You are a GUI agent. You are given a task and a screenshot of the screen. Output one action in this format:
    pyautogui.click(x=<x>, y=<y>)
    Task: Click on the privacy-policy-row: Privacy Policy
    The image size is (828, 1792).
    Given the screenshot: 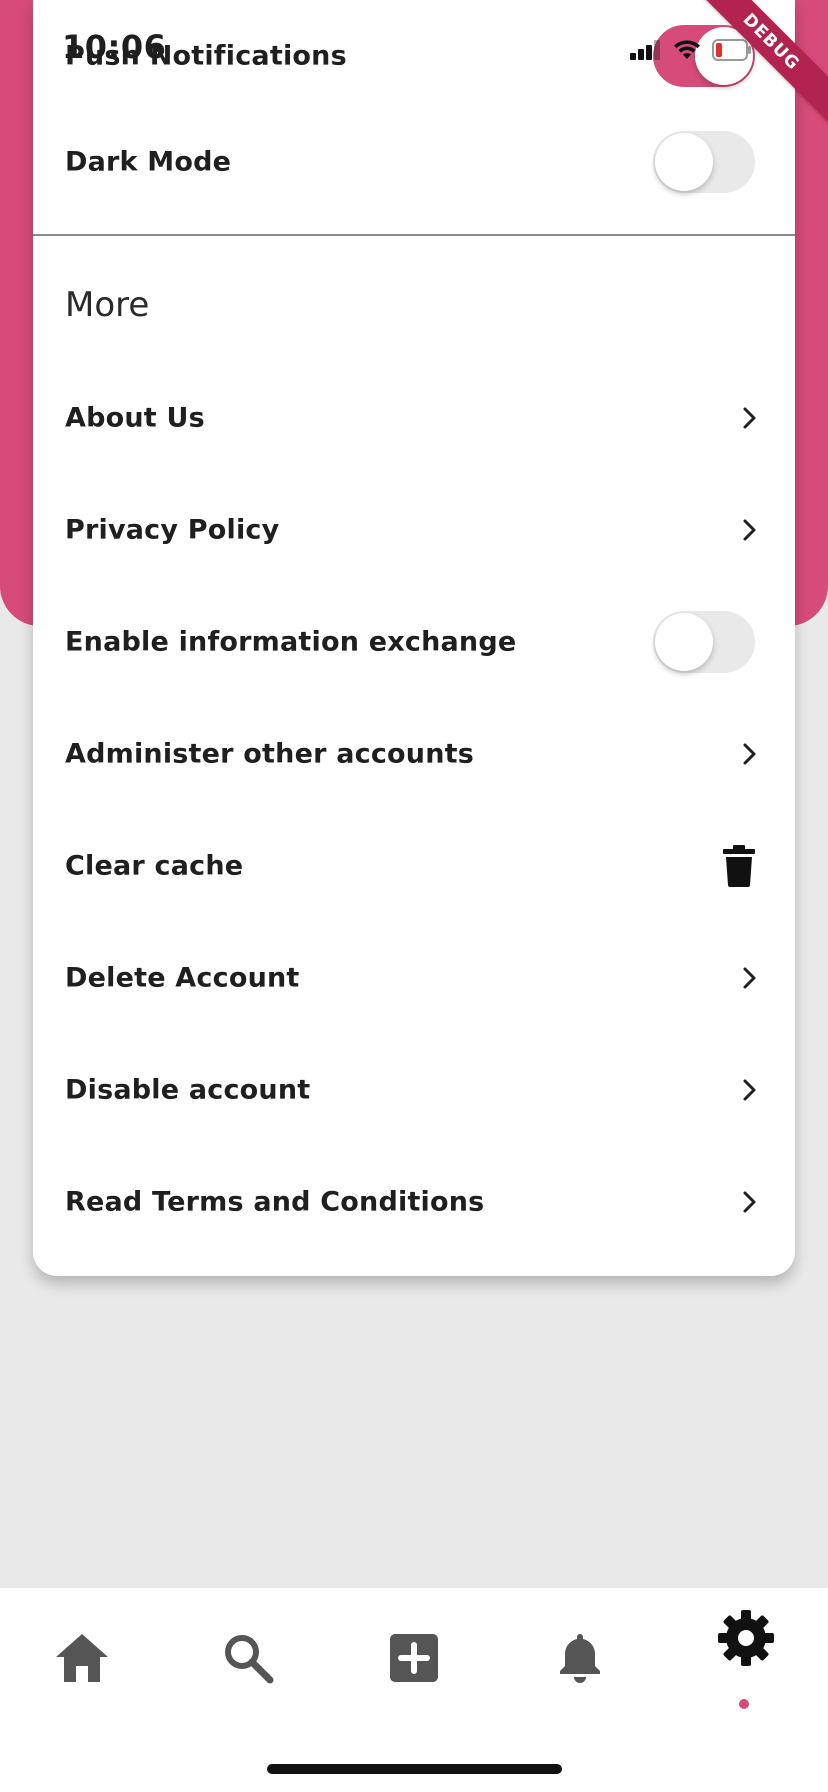 What is the action you would take?
    pyautogui.click(x=414, y=530)
    